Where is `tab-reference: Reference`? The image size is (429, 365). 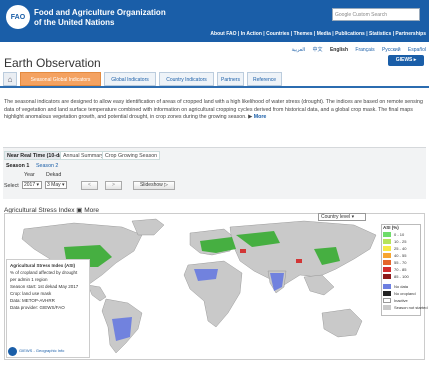 tab-reference: Reference is located at coordinates (264, 79).